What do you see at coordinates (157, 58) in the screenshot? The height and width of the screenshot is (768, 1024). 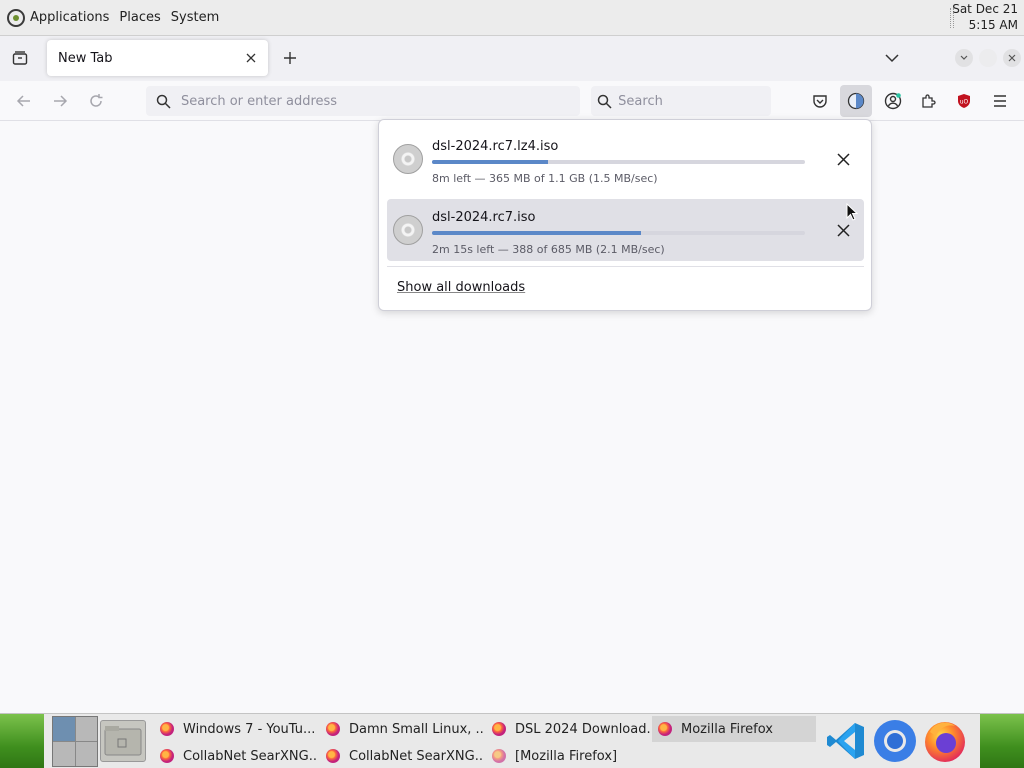 I see `tab-new-tab: New Tab` at bounding box center [157, 58].